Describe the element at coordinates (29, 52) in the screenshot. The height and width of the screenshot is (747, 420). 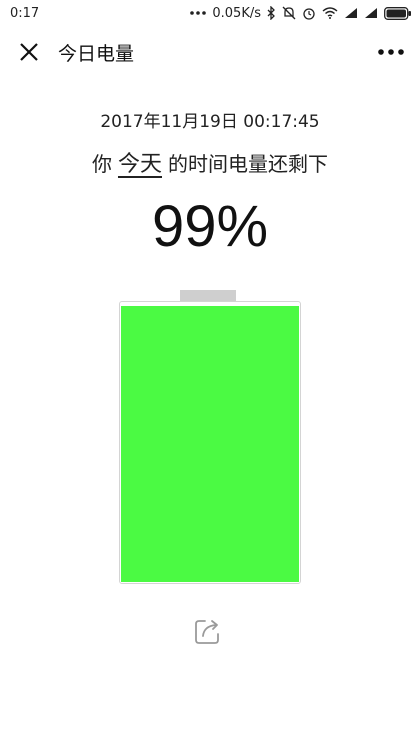
I see `close-icon` at that location.